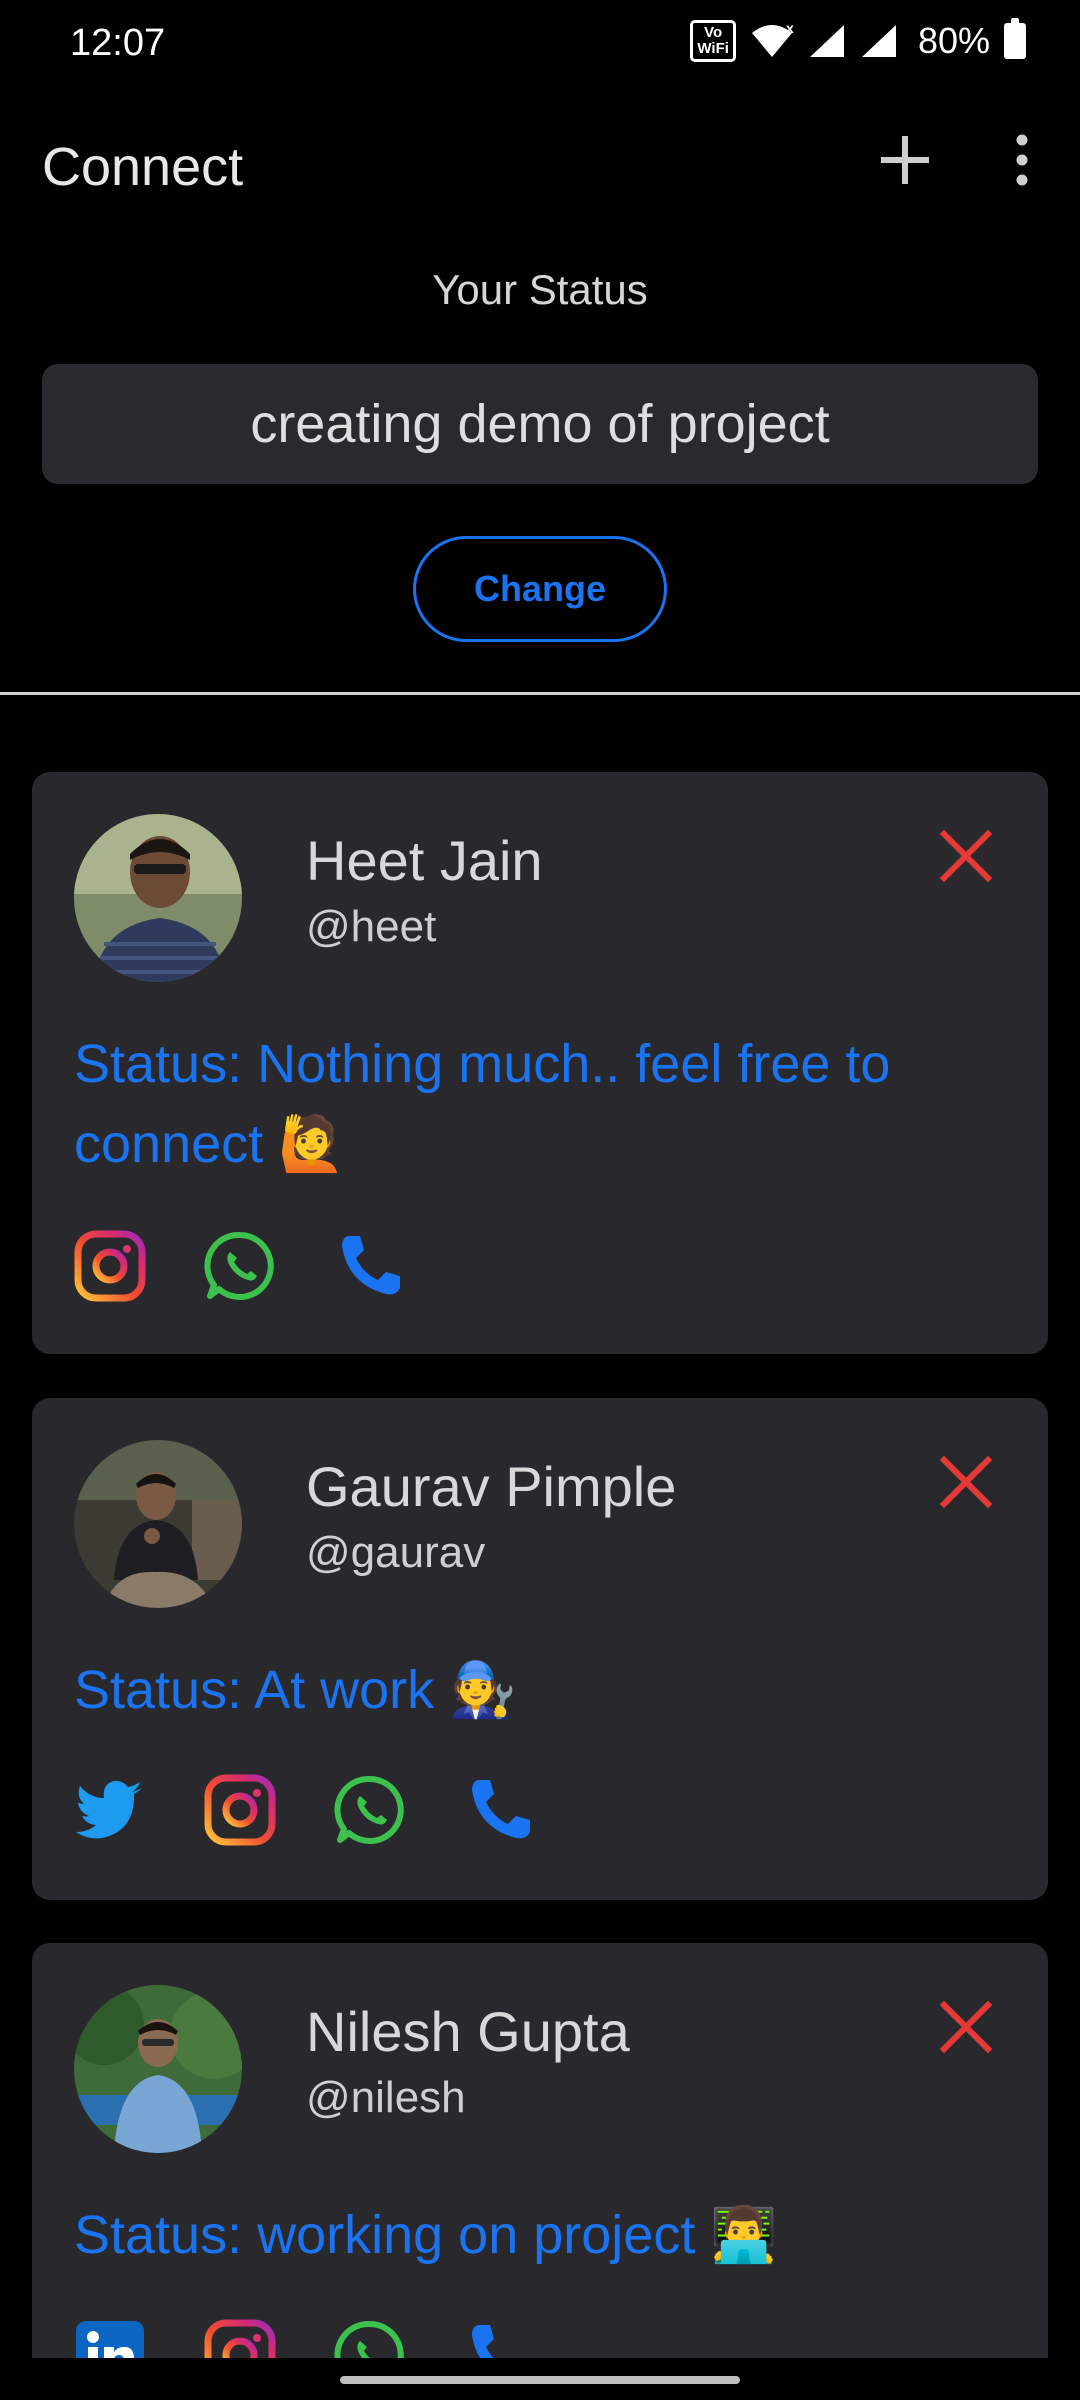  I want to click on contact-status: Status: working on project 👨‍💻, so click(426, 2235).